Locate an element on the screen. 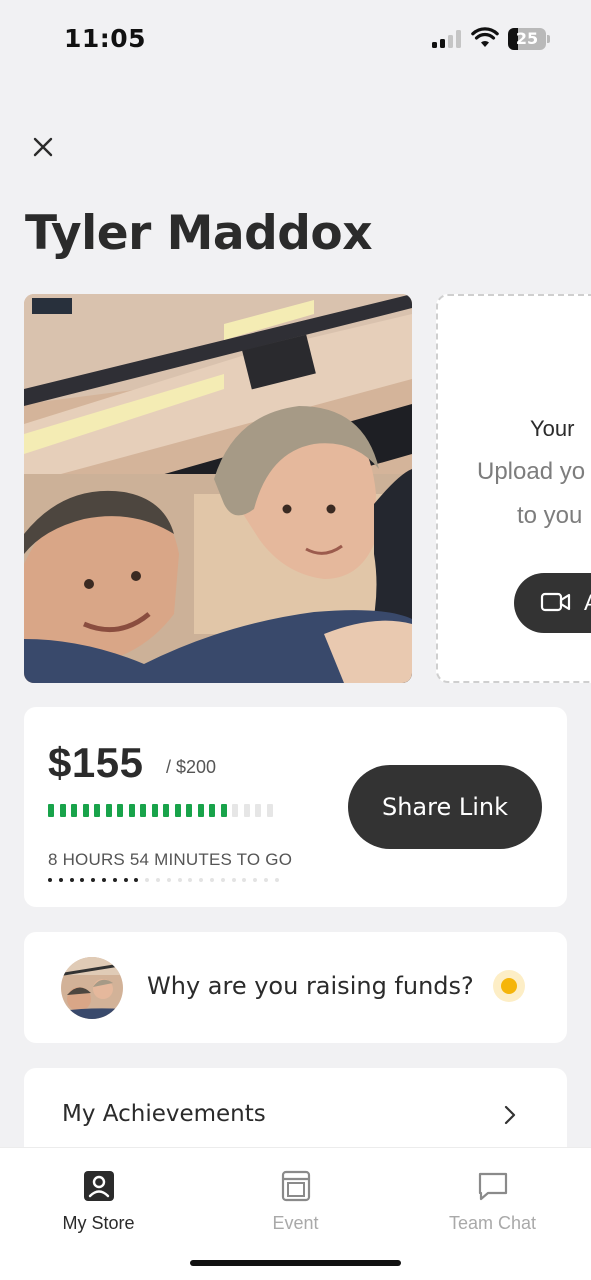 The height and width of the screenshot is (1280, 591). why-raising-funds-card: Why are you raising funds? is located at coordinates (295, 987).